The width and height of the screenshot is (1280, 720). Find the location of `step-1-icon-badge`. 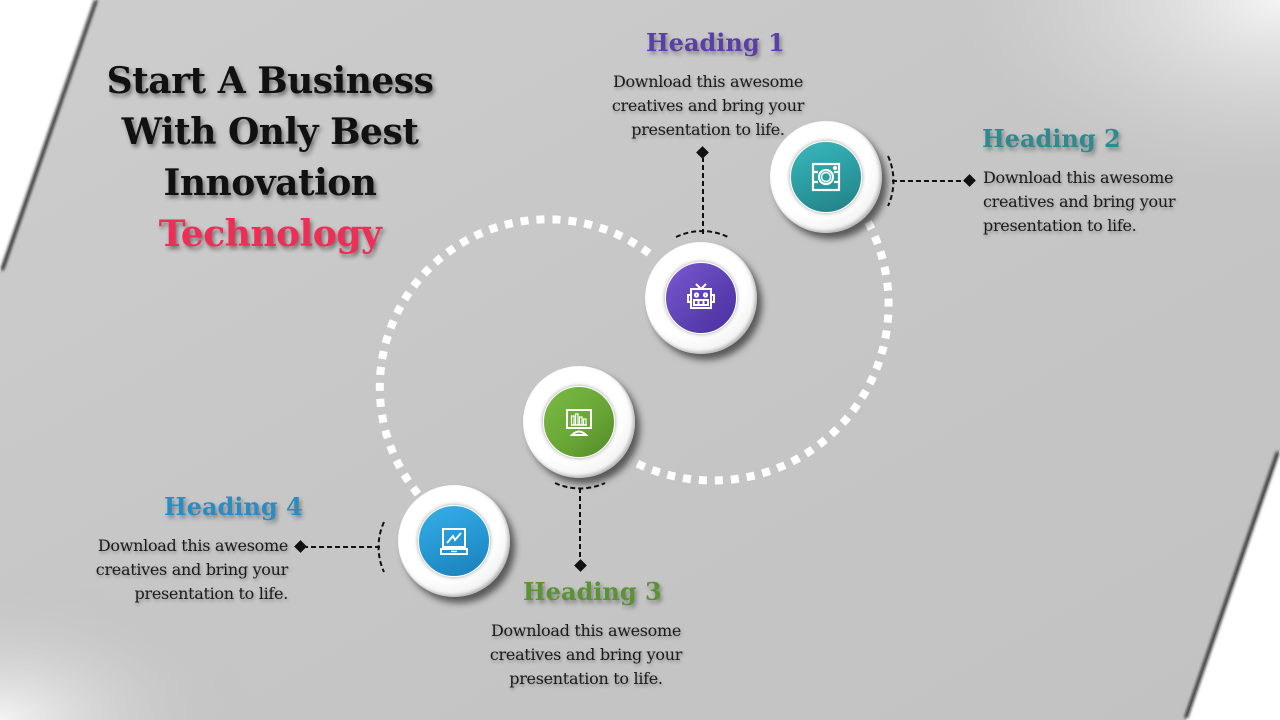

step-1-icon-badge is located at coordinates (701, 298).